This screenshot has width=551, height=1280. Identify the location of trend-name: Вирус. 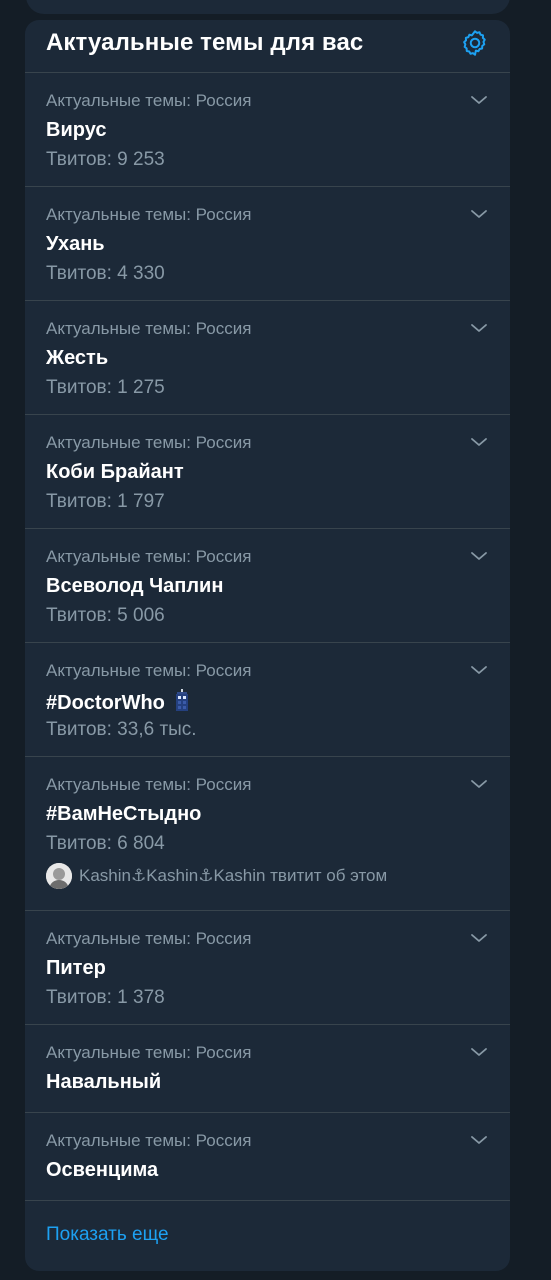
(76, 130).